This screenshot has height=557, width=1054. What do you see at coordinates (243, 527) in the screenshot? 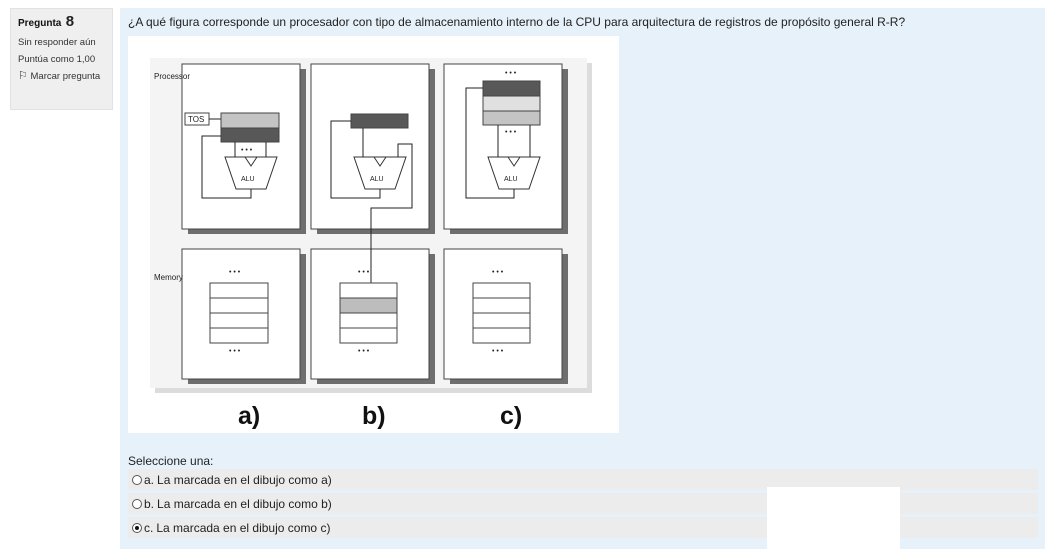
I see `answer-label-c: La marcada en el dibujo como c)` at bounding box center [243, 527].